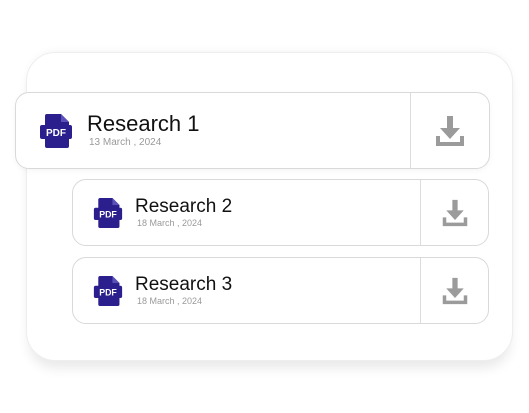  Describe the element at coordinates (184, 206) in the screenshot. I see `file-title: Research 2` at that location.